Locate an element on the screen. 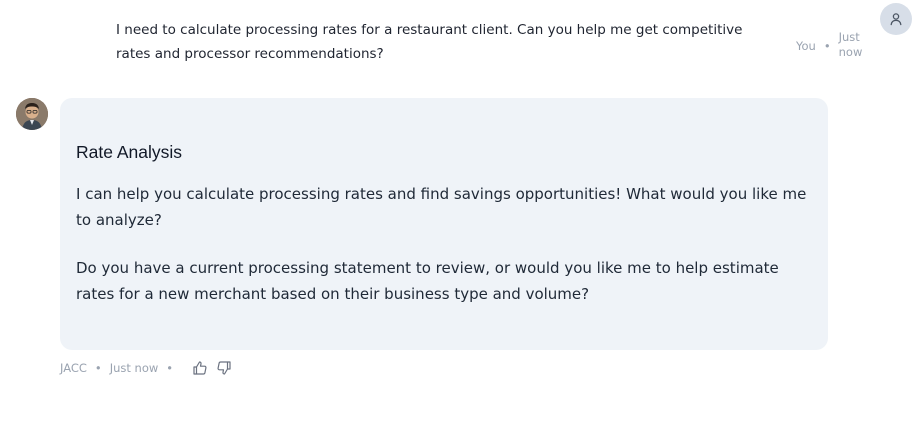 The width and height of the screenshot is (919, 429). user-icon is located at coordinates (896, 19).